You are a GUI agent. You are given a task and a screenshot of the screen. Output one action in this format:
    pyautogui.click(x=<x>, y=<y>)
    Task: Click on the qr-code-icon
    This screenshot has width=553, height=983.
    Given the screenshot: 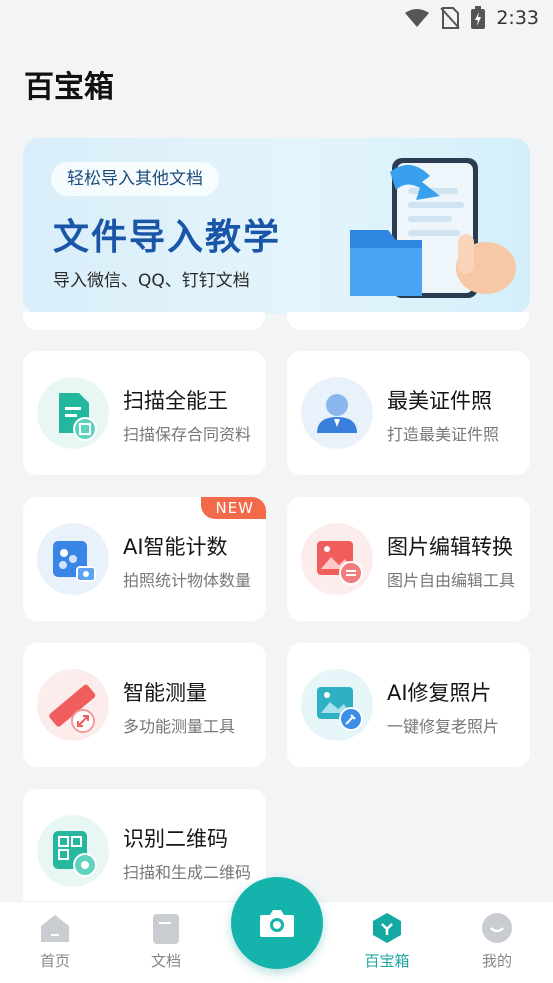 What is the action you would take?
    pyautogui.click(x=73, y=851)
    